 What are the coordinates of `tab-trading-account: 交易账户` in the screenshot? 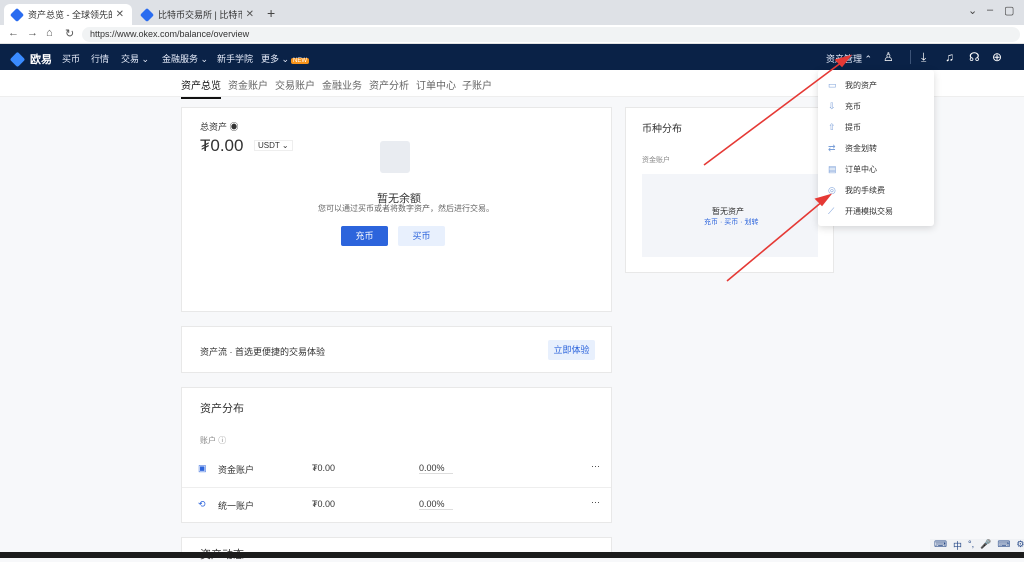 It's located at (295, 84).